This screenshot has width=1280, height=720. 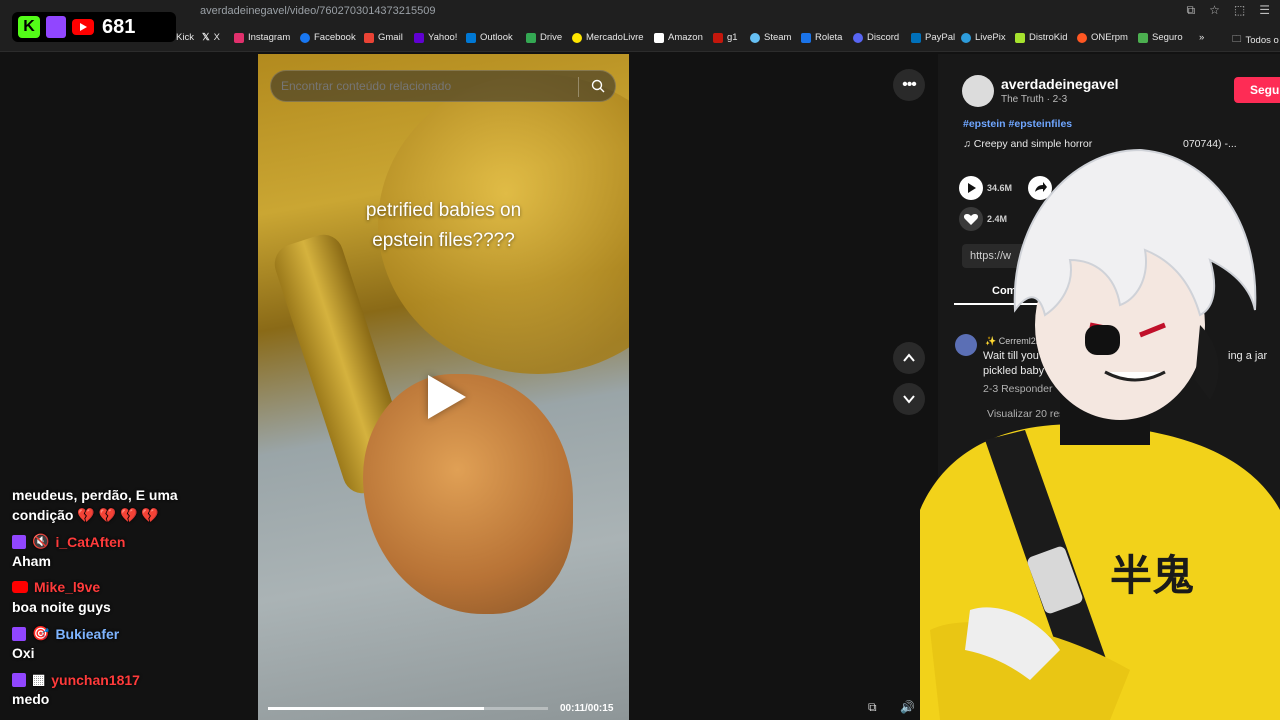 I want to click on extensions-icon: ⬚, so click(x=1239, y=10).